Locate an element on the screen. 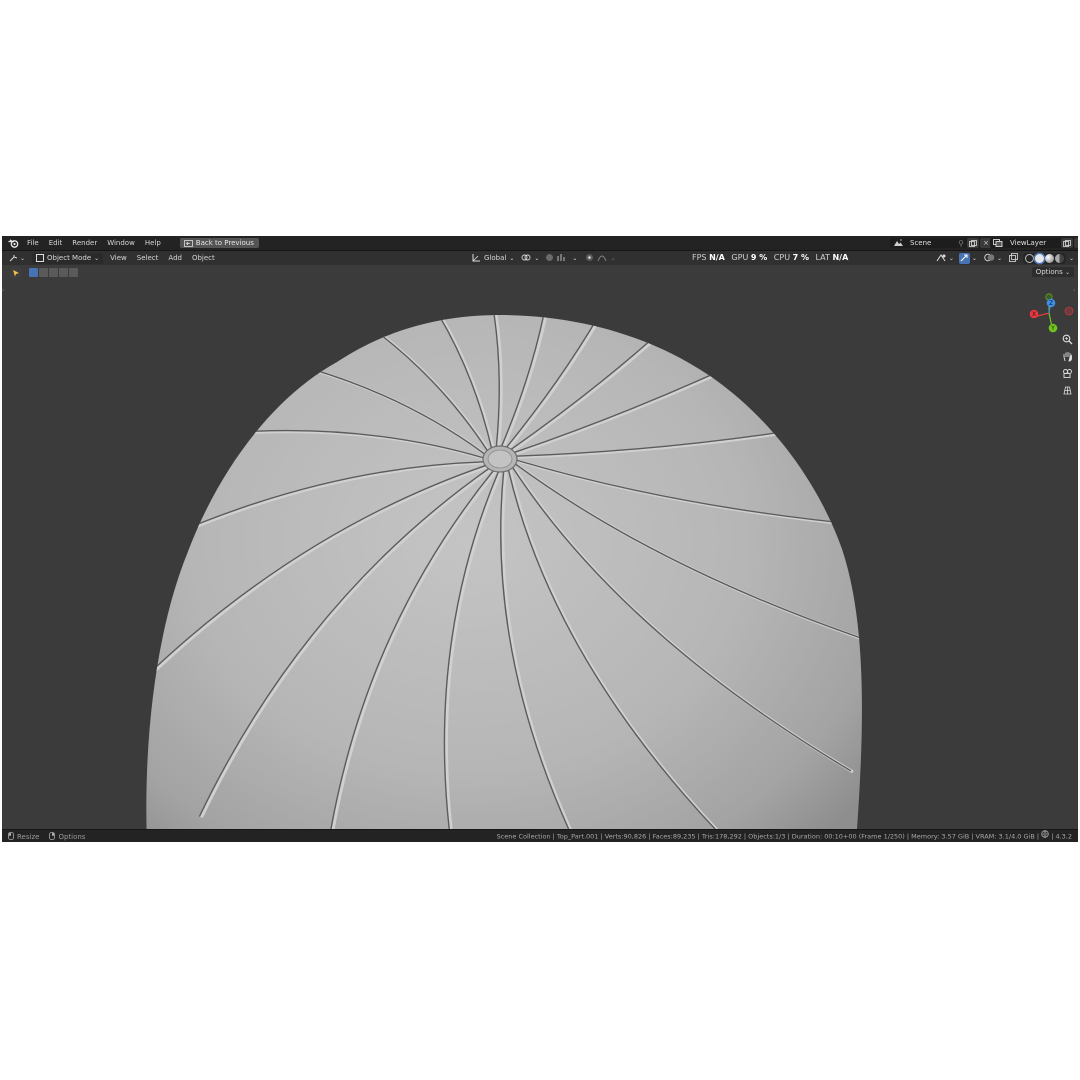 The height and width of the screenshot is (1080, 1080). pan-hand-icon is located at coordinates (1067, 356).